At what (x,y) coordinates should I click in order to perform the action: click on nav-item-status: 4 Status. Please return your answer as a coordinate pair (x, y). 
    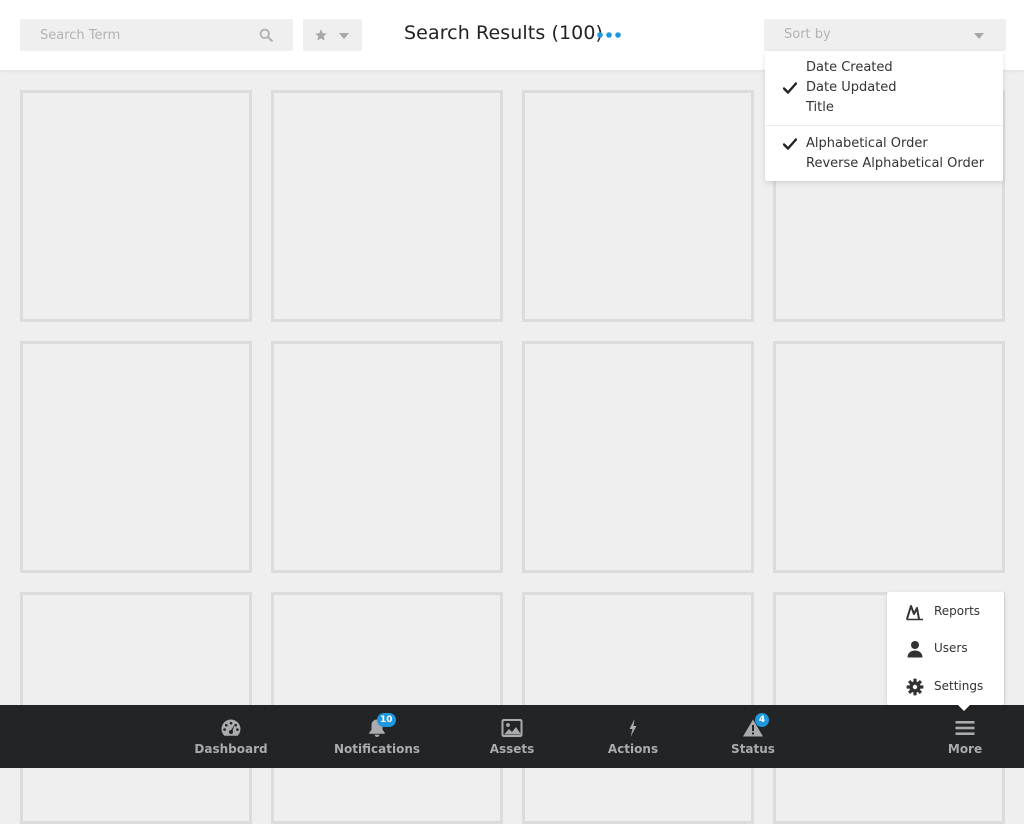
    Looking at the image, I should click on (753, 736).